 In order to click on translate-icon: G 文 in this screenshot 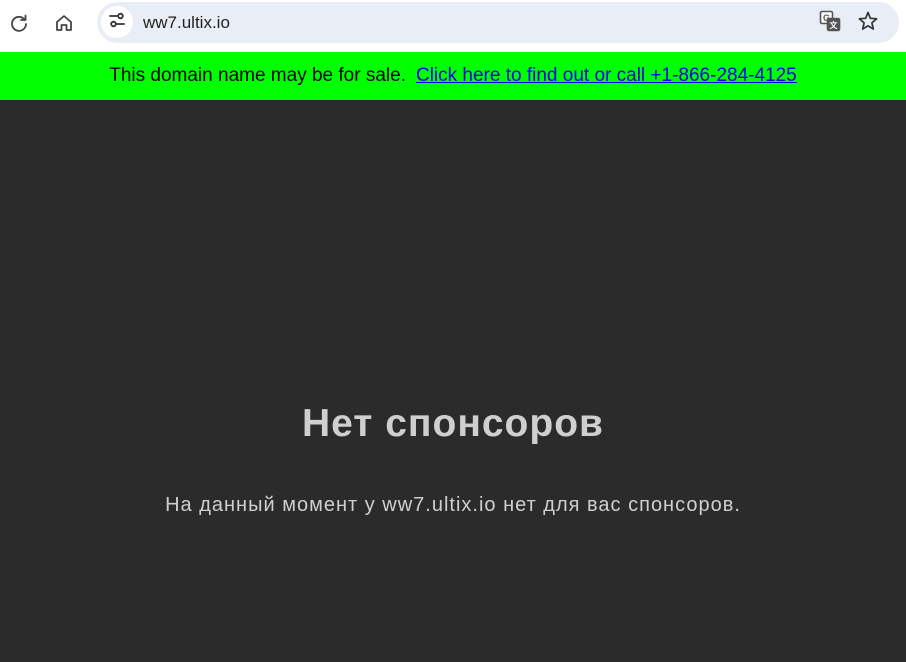, I will do `click(830, 23)`.